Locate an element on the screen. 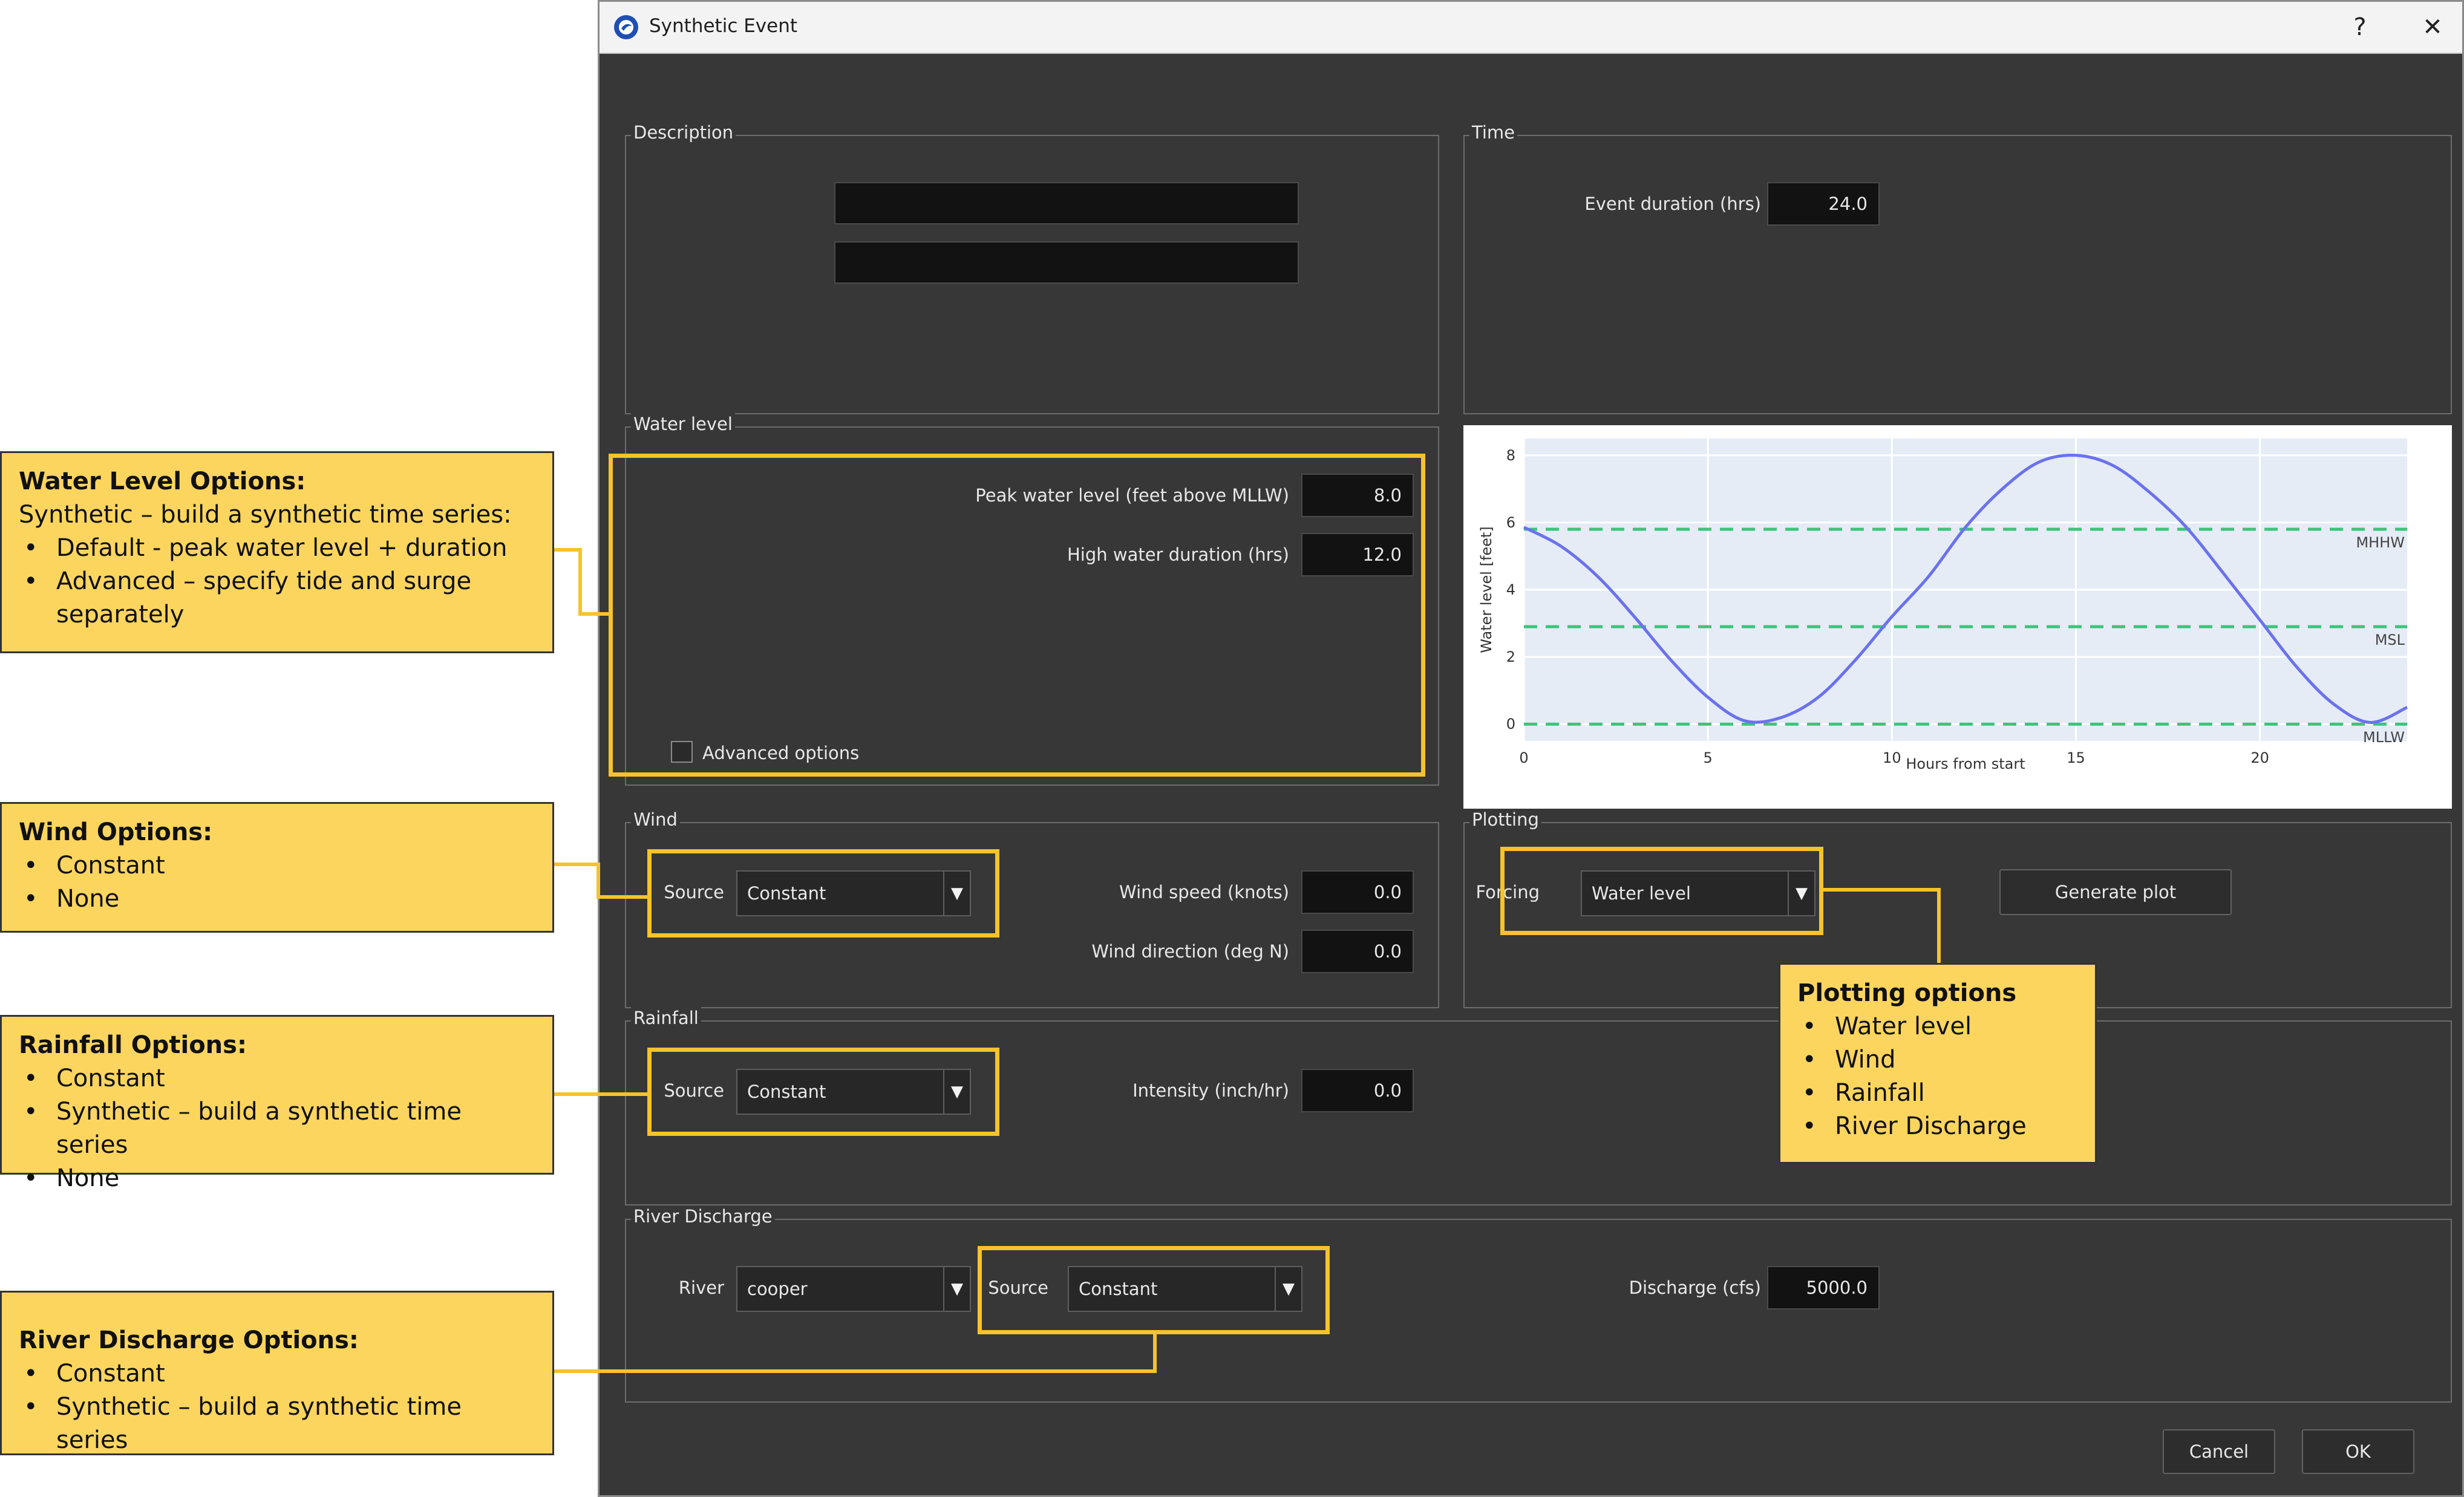  app-logo-icon is located at coordinates (626, 27).